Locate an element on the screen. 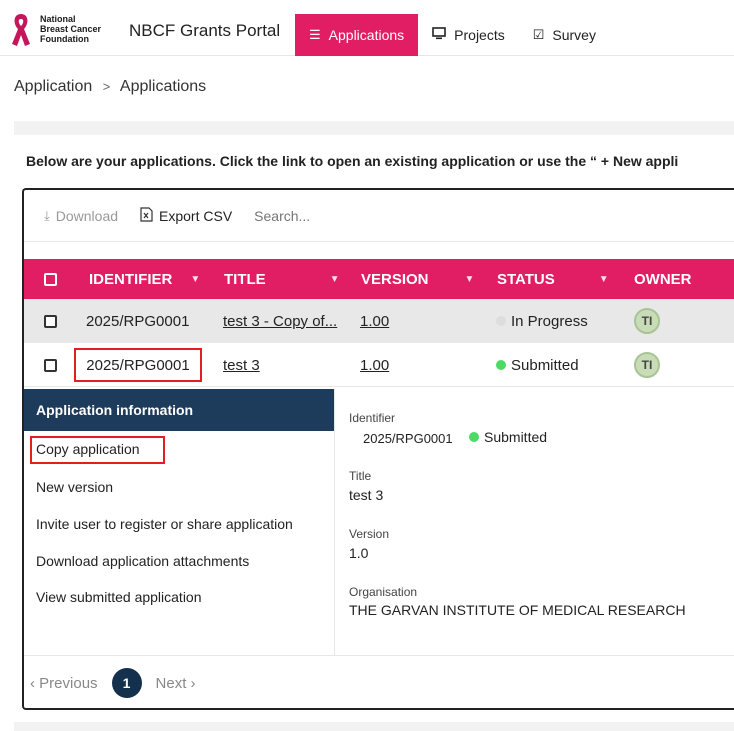 Image resolution: width=734 pixels, height=731 pixels. copy-application-link: Copy application is located at coordinates (97, 450).